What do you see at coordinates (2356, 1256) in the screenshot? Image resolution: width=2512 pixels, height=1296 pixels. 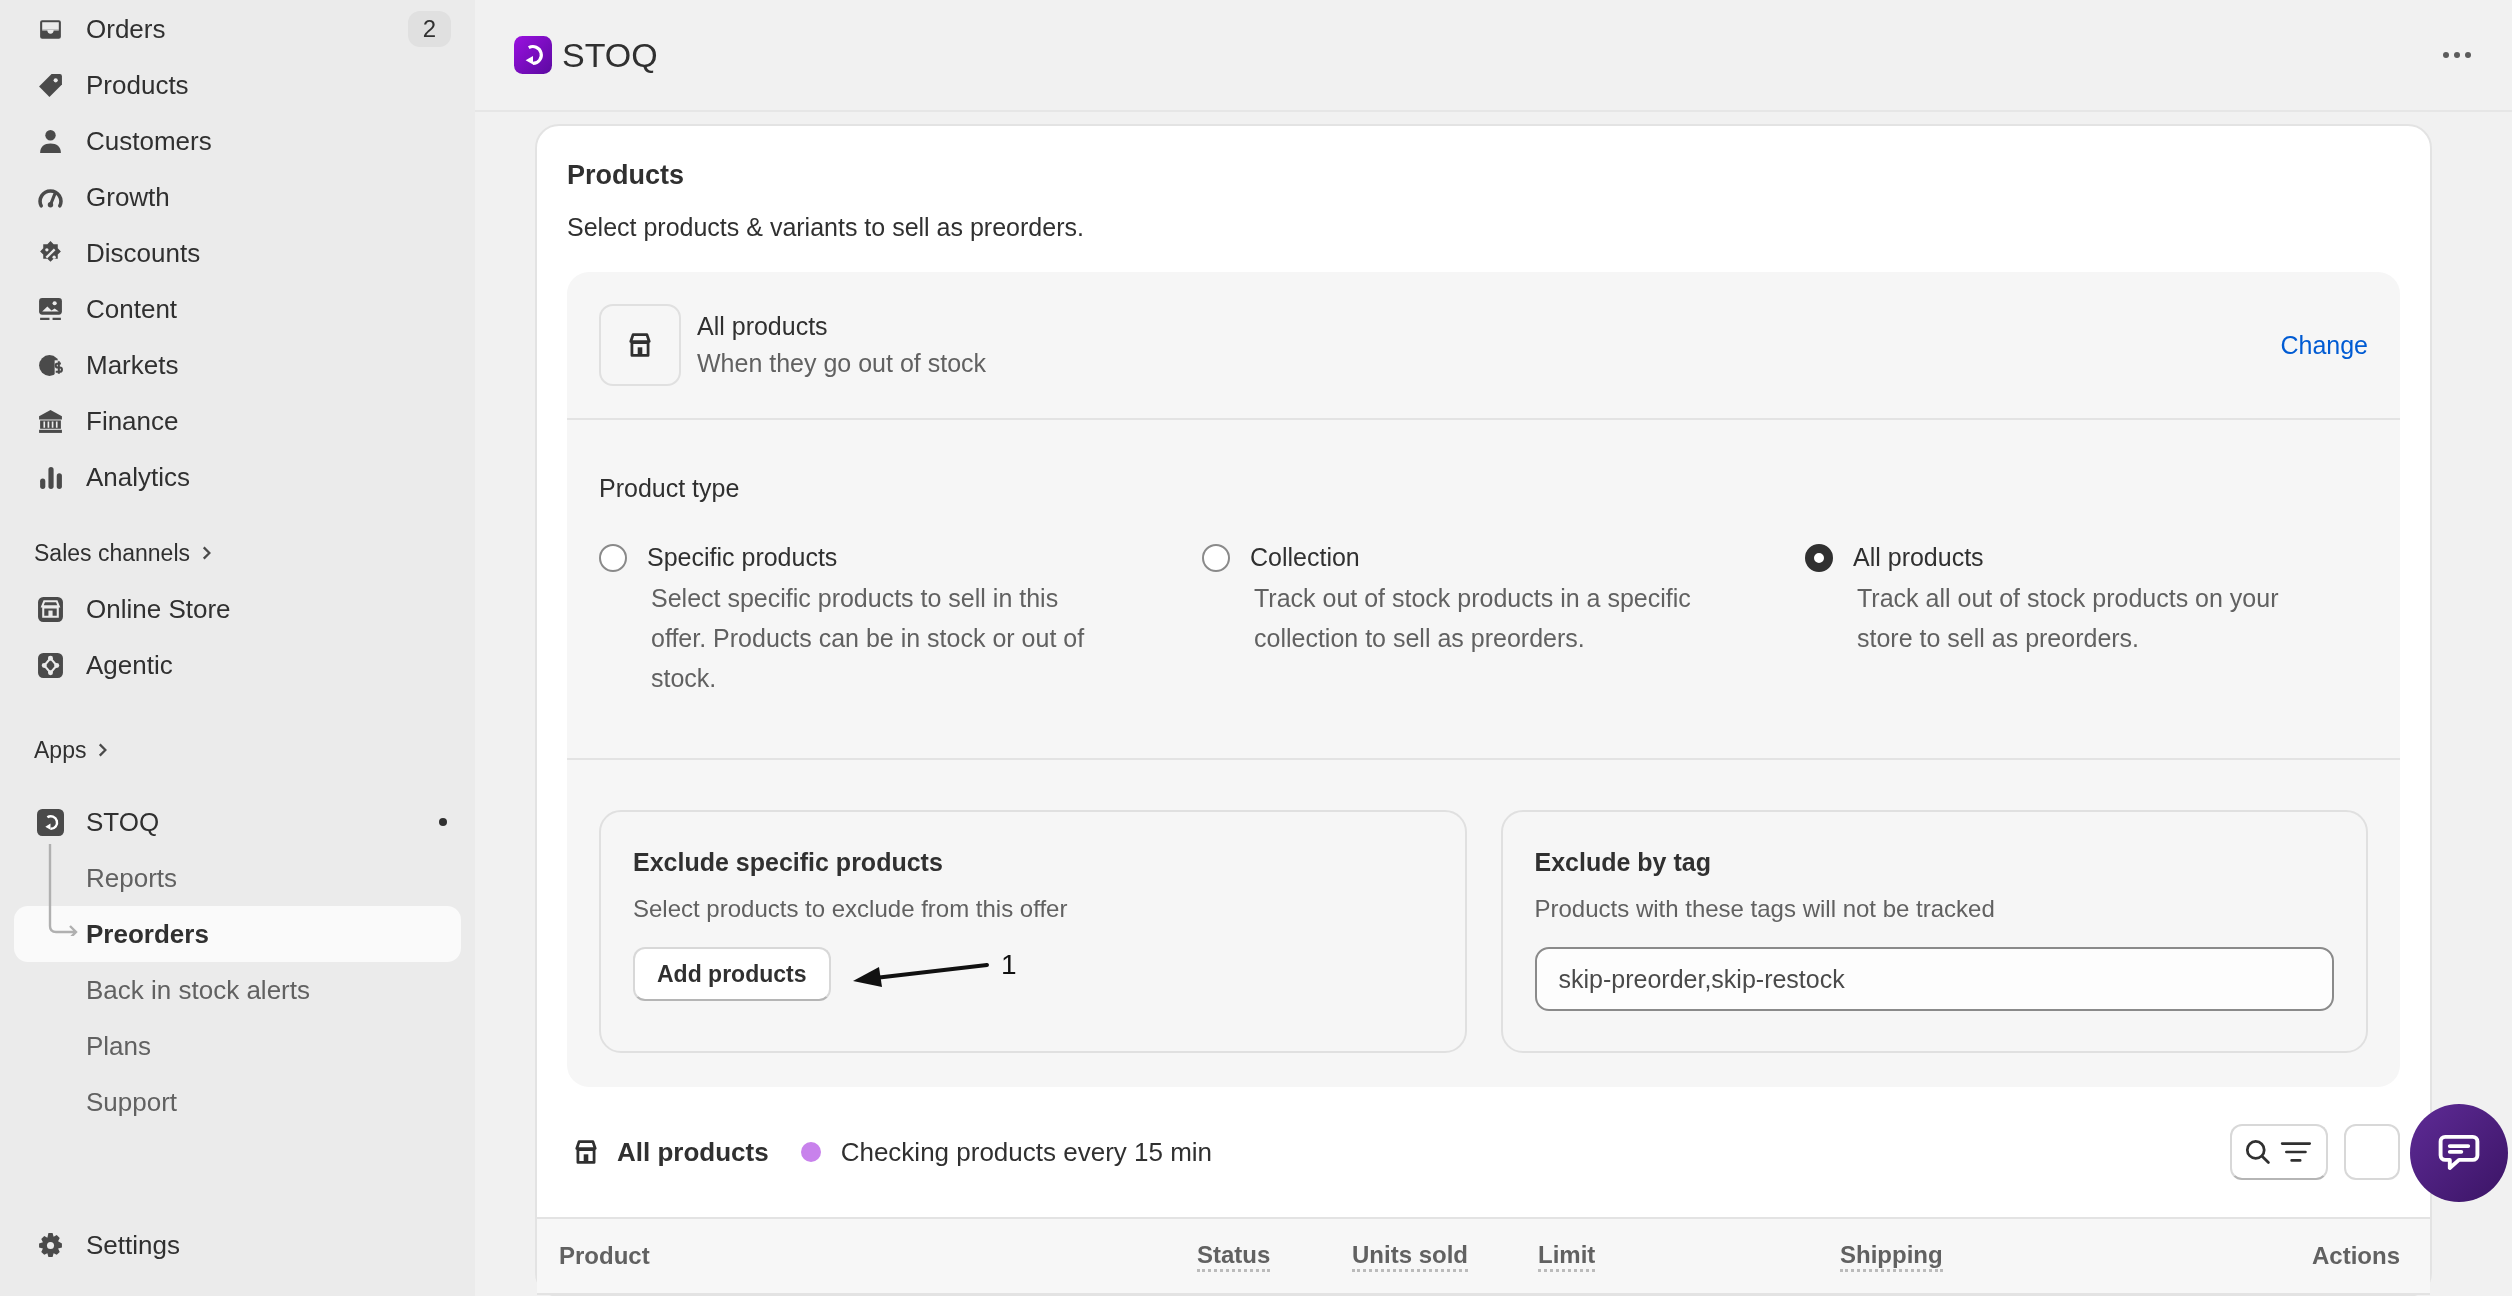 I see `column-header: Actions` at bounding box center [2356, 1256].